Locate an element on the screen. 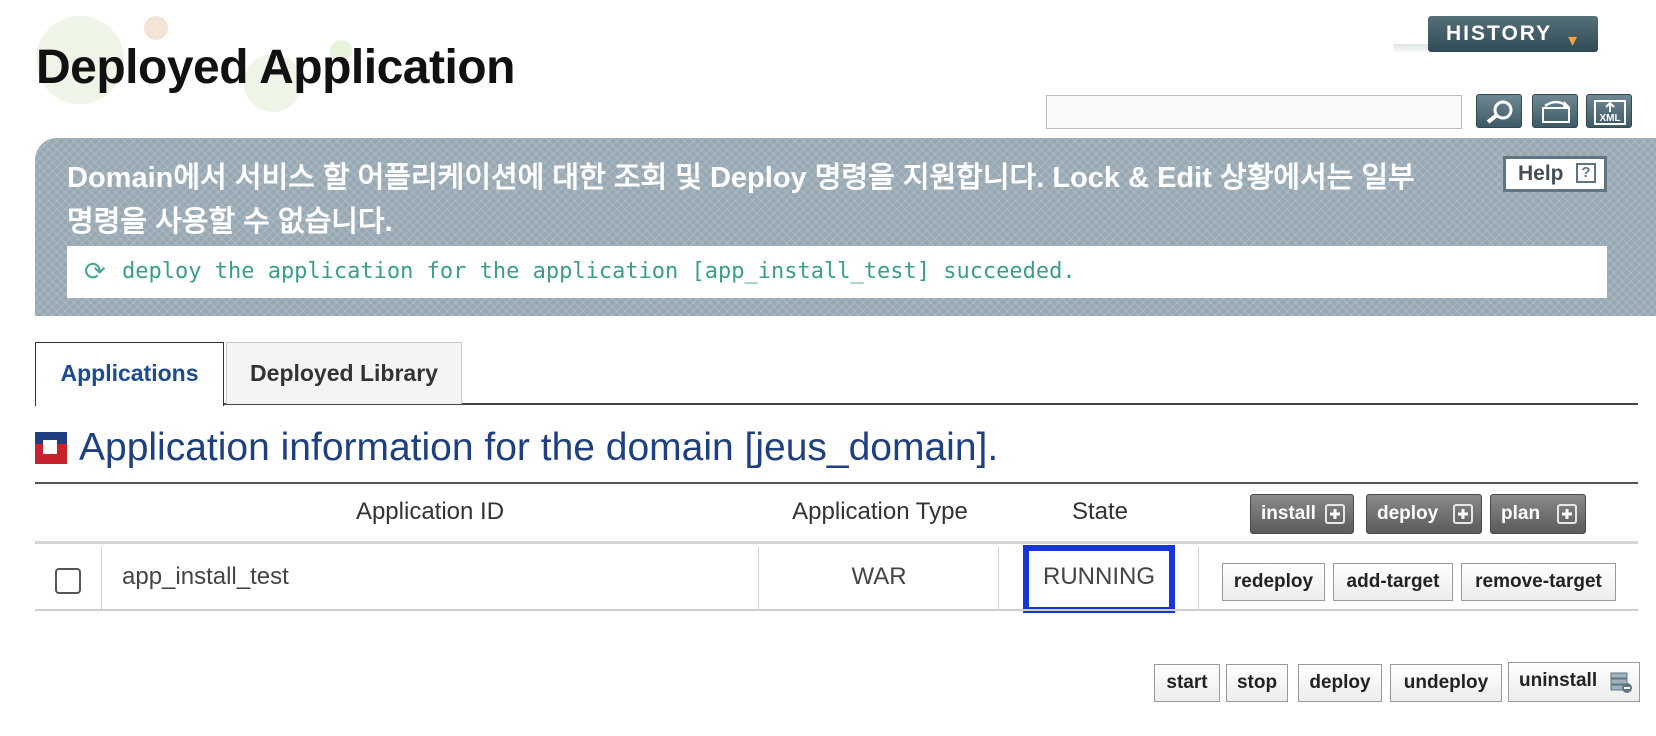 Image resolution: width=1656 pixels, height=736 pixels. app-type-cell: WAR is located at coordinates (879, 576).